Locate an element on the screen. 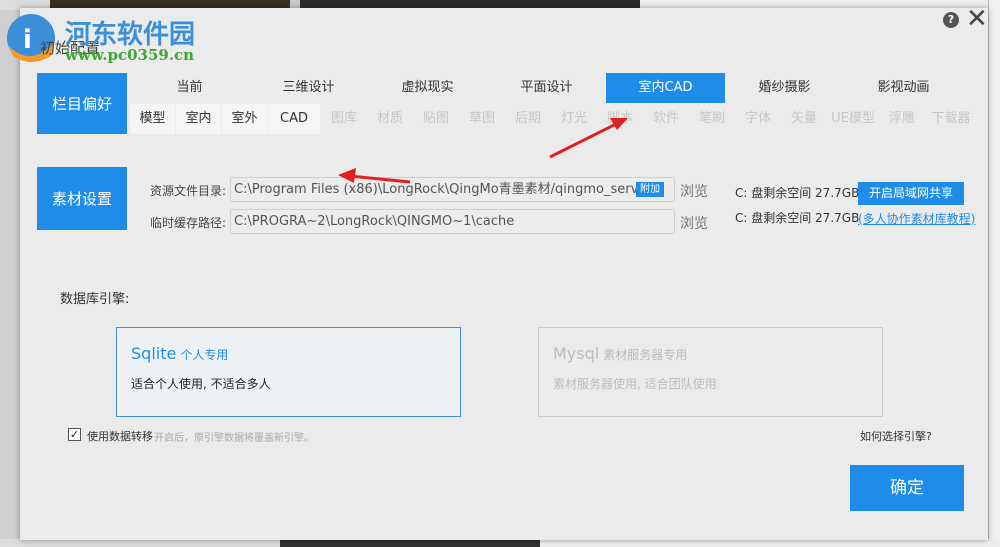  subcategory-tab: 模型 is located at coordinates (152, 119).